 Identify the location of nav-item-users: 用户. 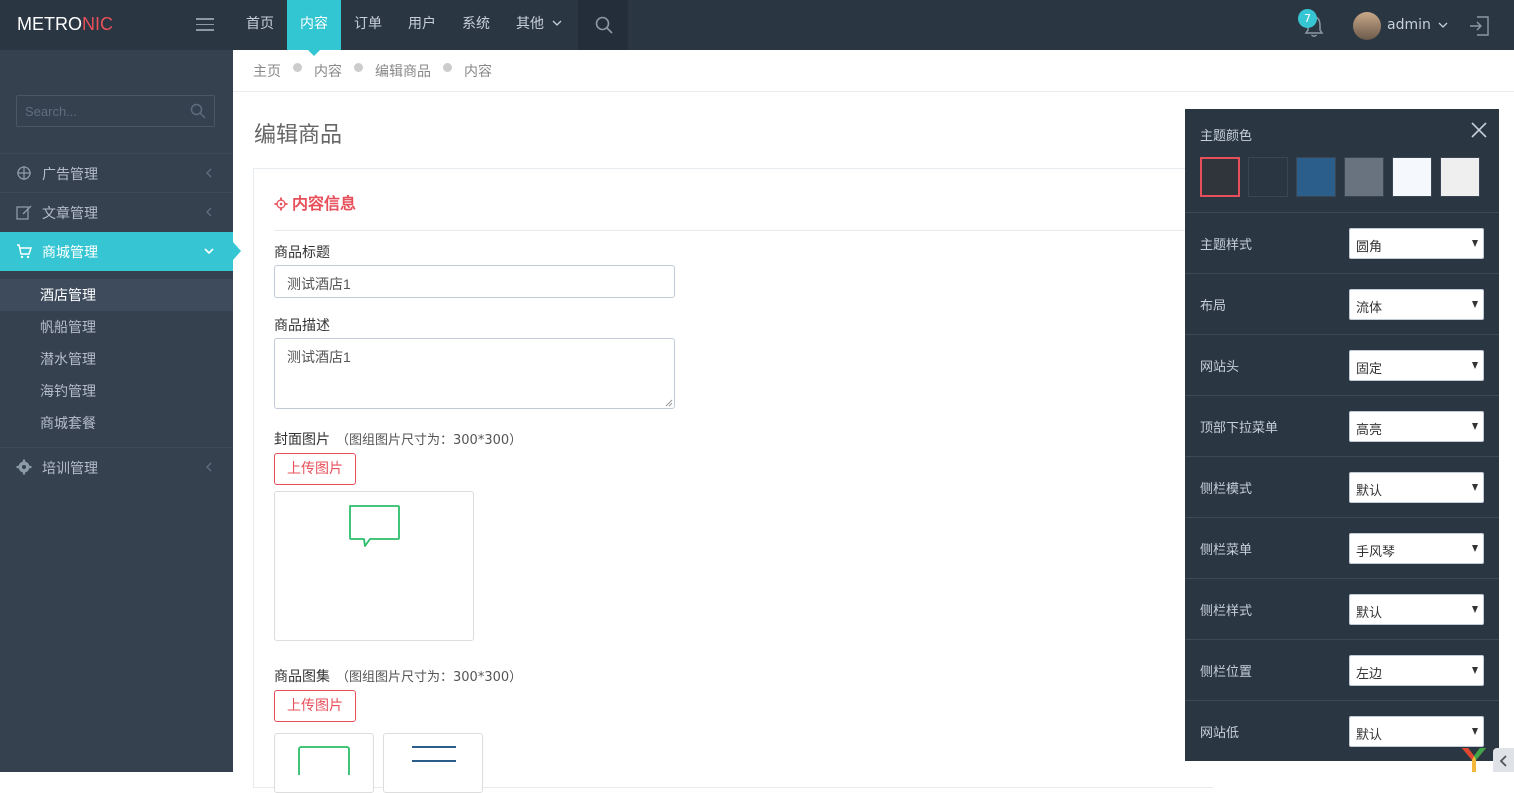
(422, 25).